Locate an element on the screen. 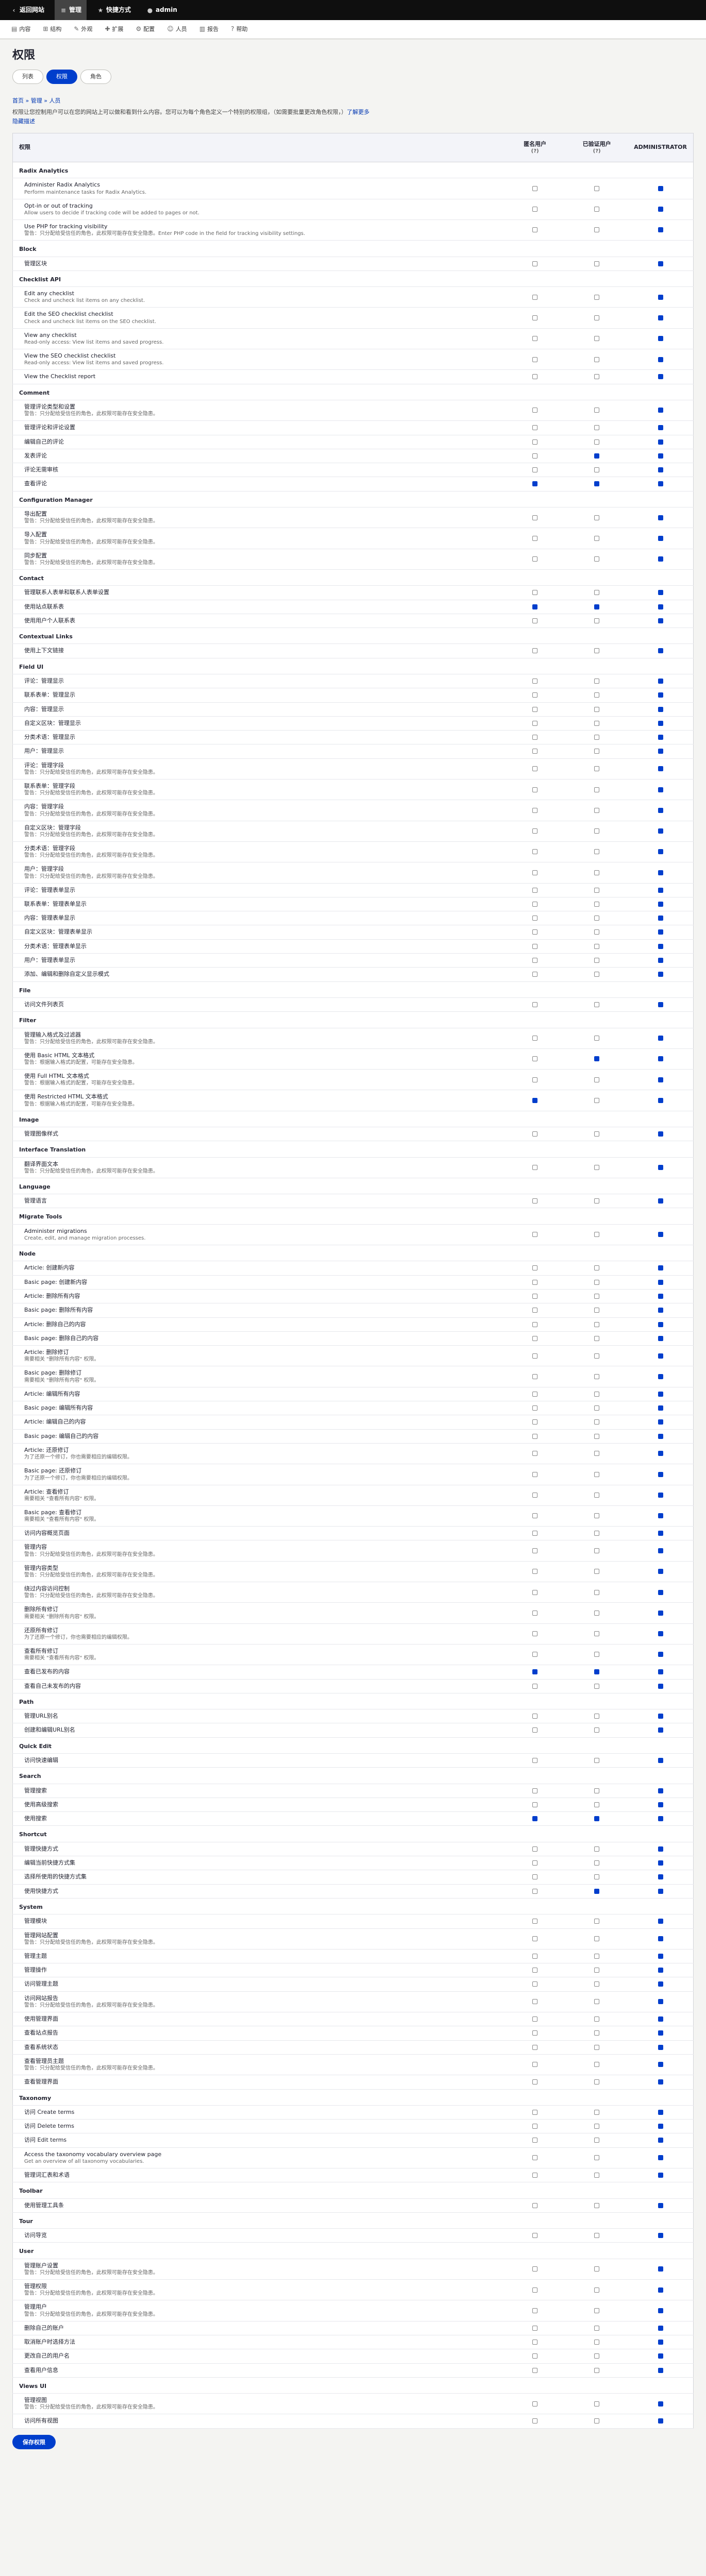 This screenshot has height=2576, width=706. tab: 列表 is located at coordinates (27, 76).